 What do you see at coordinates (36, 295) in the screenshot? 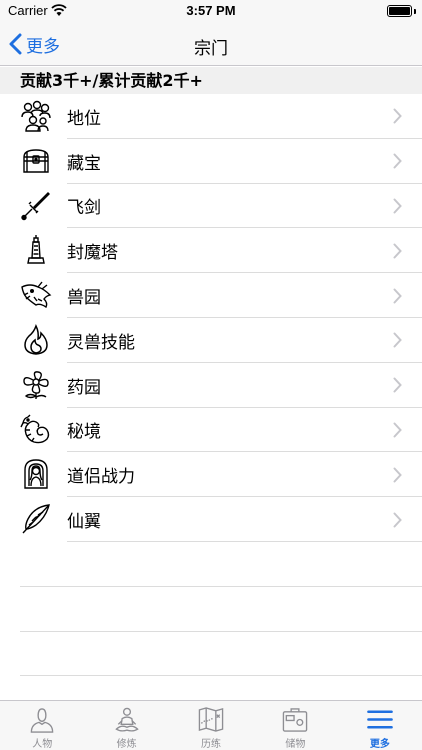
I see `dragon-head-icon` at bounding box center [36, 295].